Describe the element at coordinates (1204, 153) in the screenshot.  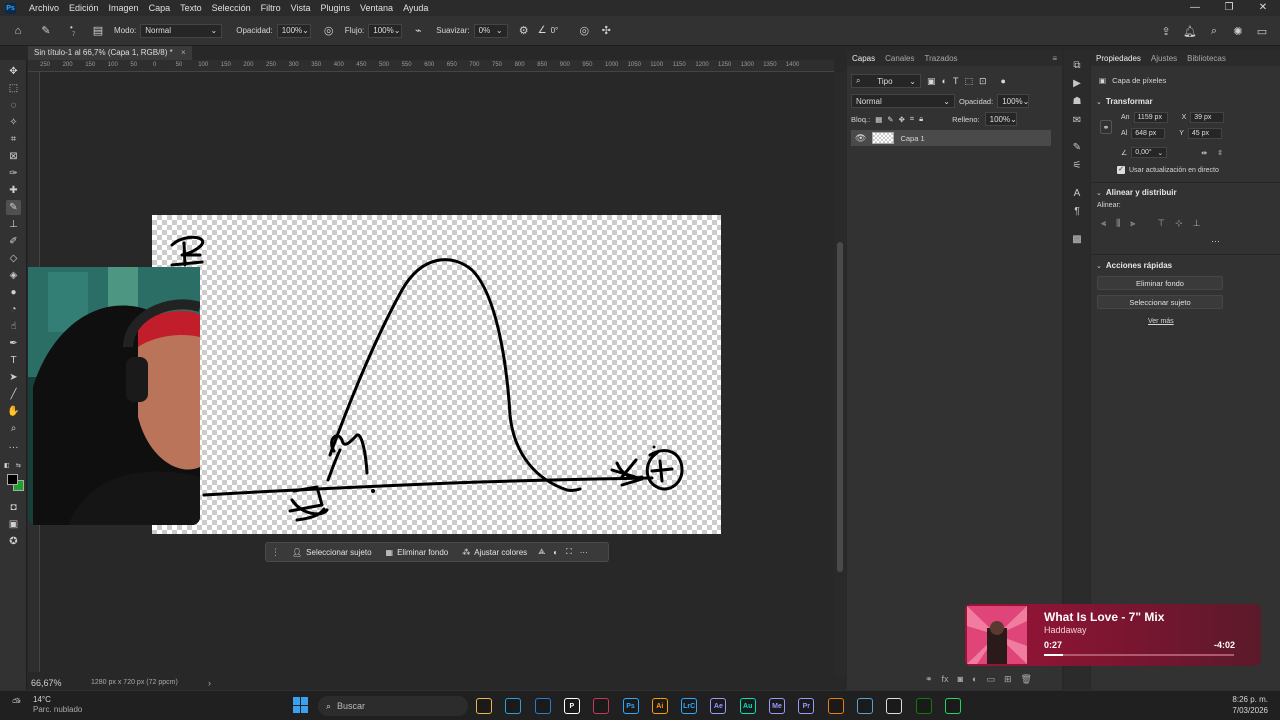
I see `flip-horizontal-icon: ⇹` at that location.